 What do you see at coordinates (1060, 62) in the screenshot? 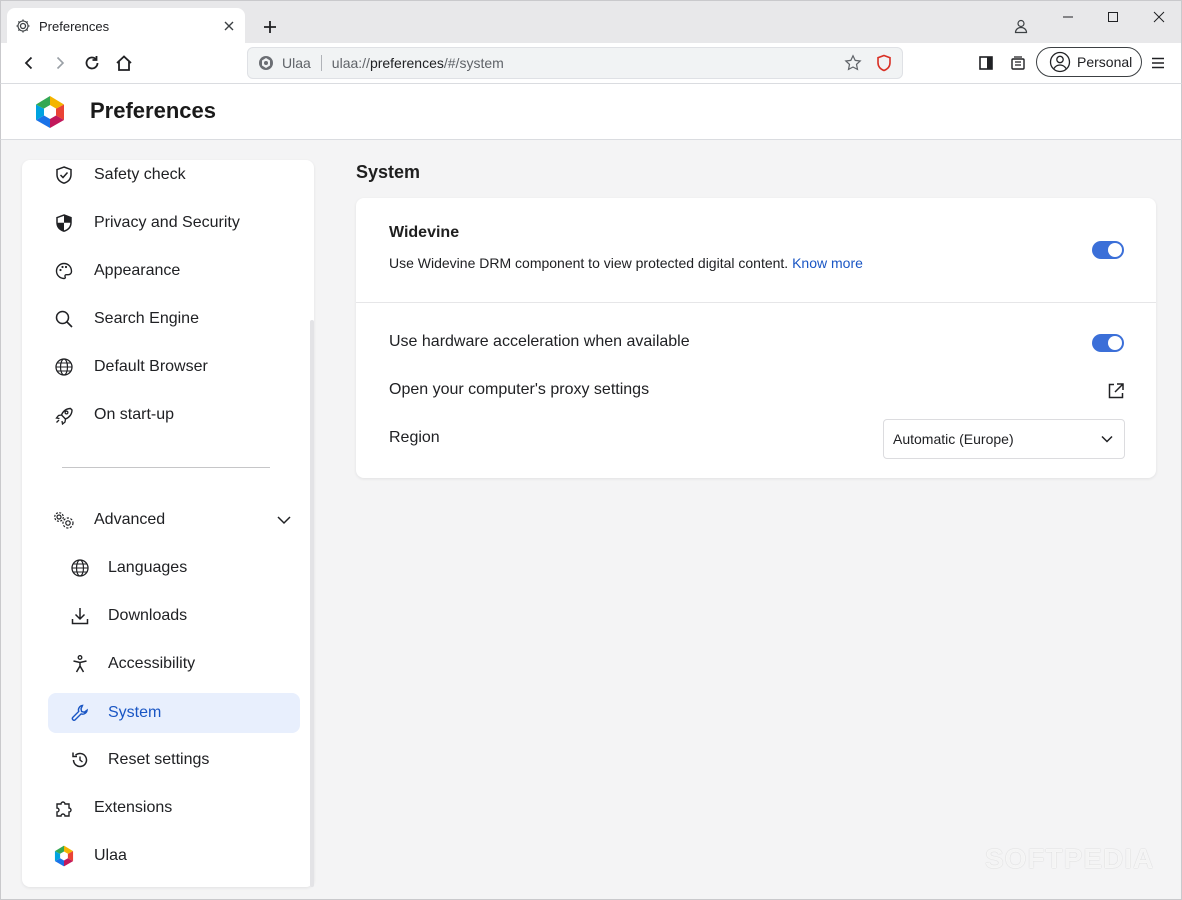
I see `avatar-icon` at bounding box center [1060, 62].